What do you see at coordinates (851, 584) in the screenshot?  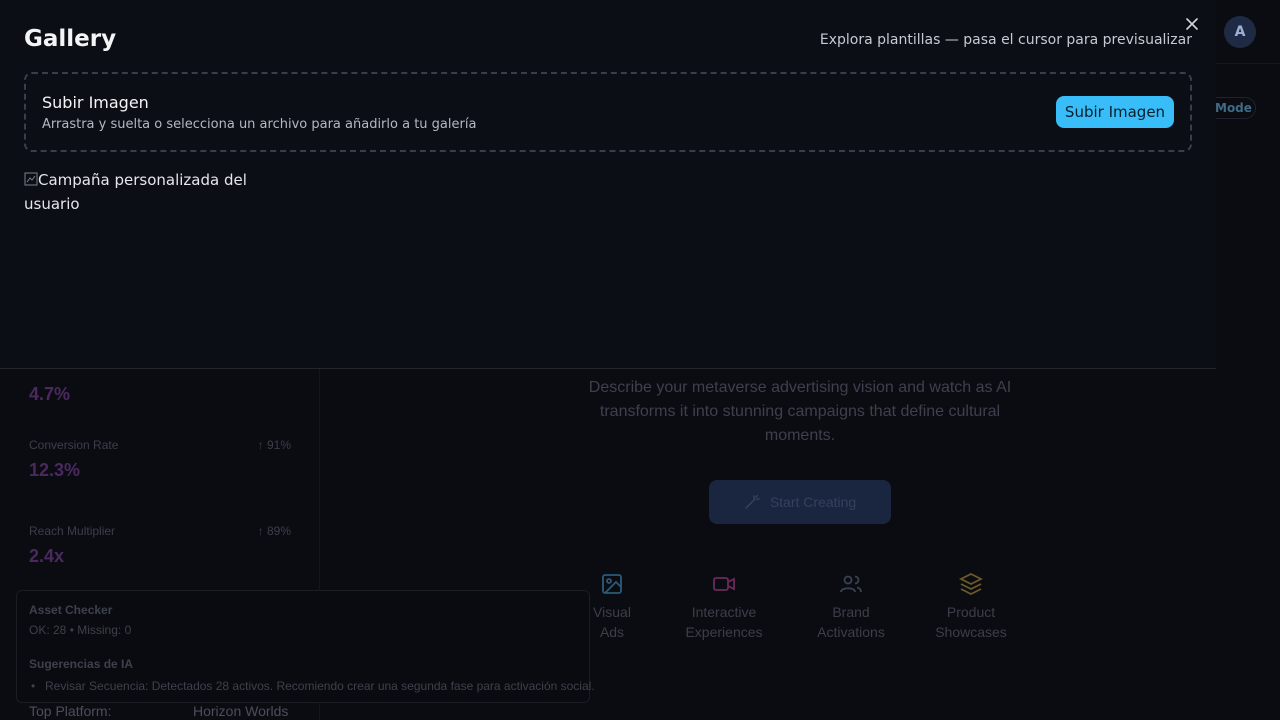 I see `users-icon` at bounding box center [851, 584].